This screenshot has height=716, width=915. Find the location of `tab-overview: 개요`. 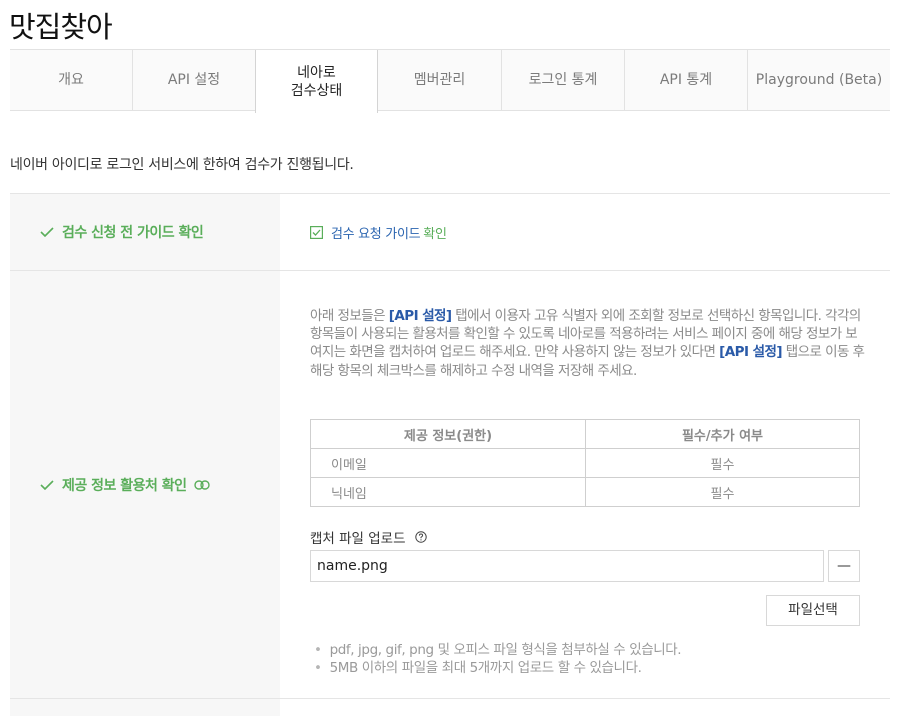

tab-overview: 개요 is located at coordinates (71, 80).